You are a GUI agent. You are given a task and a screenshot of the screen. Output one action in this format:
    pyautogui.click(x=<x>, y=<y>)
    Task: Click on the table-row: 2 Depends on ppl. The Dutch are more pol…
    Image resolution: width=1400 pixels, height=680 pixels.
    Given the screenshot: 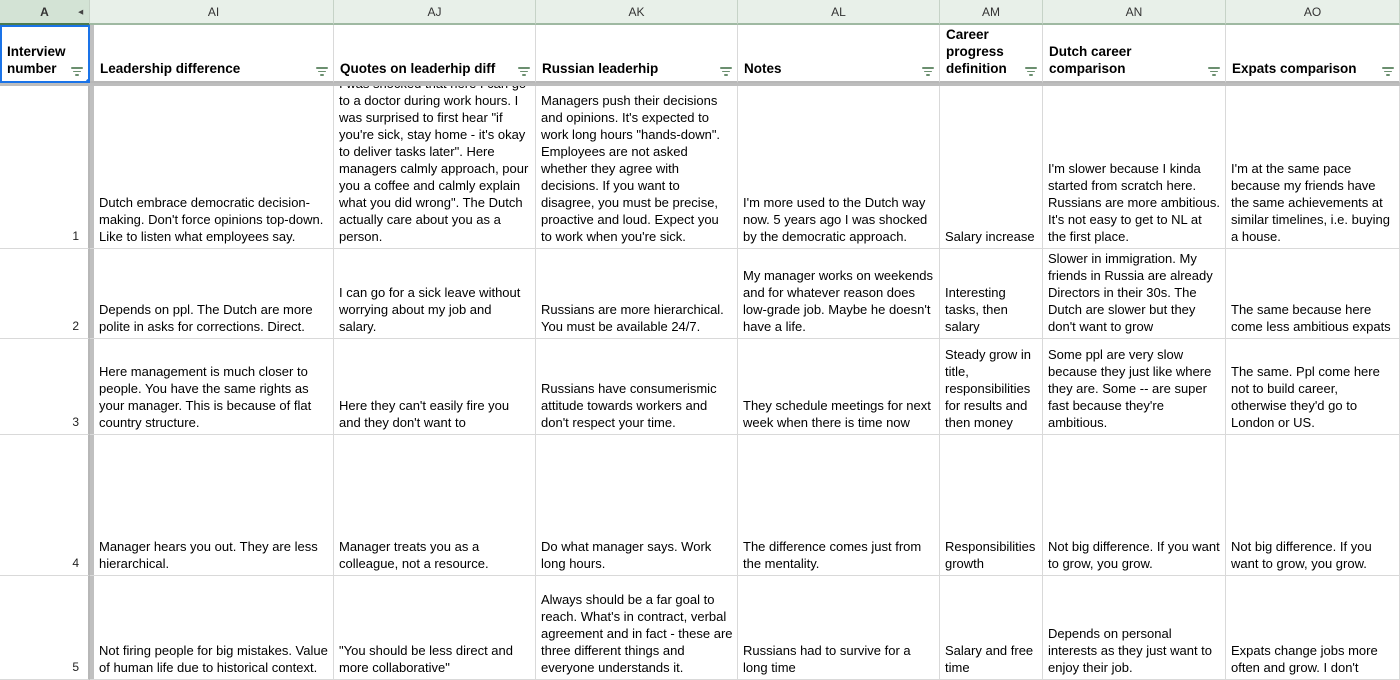 What is the action you would take?
    pyautogui.click(x=700, y=294)
    